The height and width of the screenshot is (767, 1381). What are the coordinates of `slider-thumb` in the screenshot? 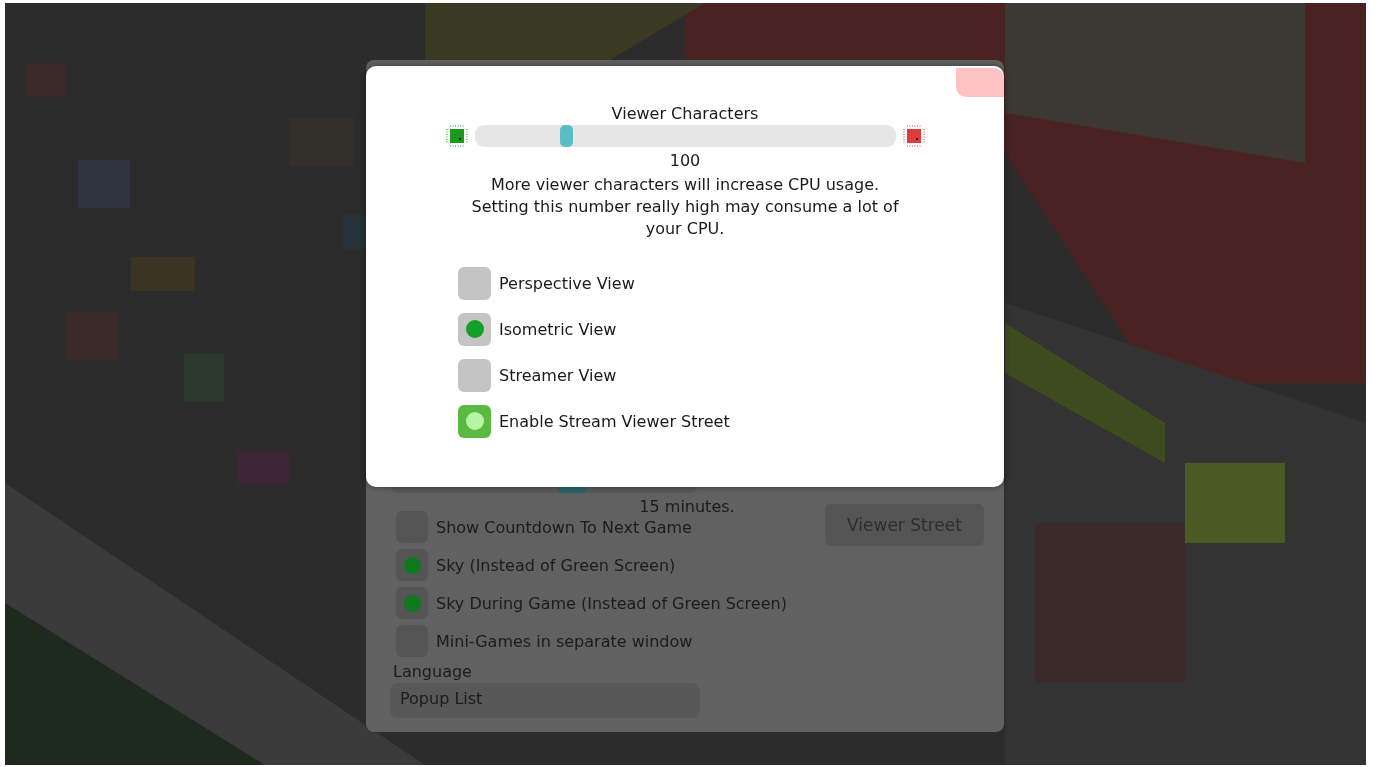 It's located at (567, 136).